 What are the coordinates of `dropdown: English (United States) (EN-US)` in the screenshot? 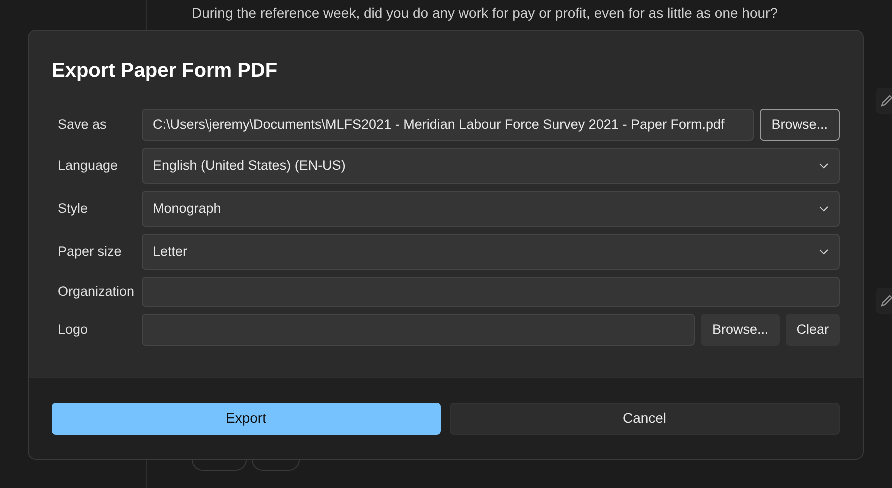 It's located at (491, 166).